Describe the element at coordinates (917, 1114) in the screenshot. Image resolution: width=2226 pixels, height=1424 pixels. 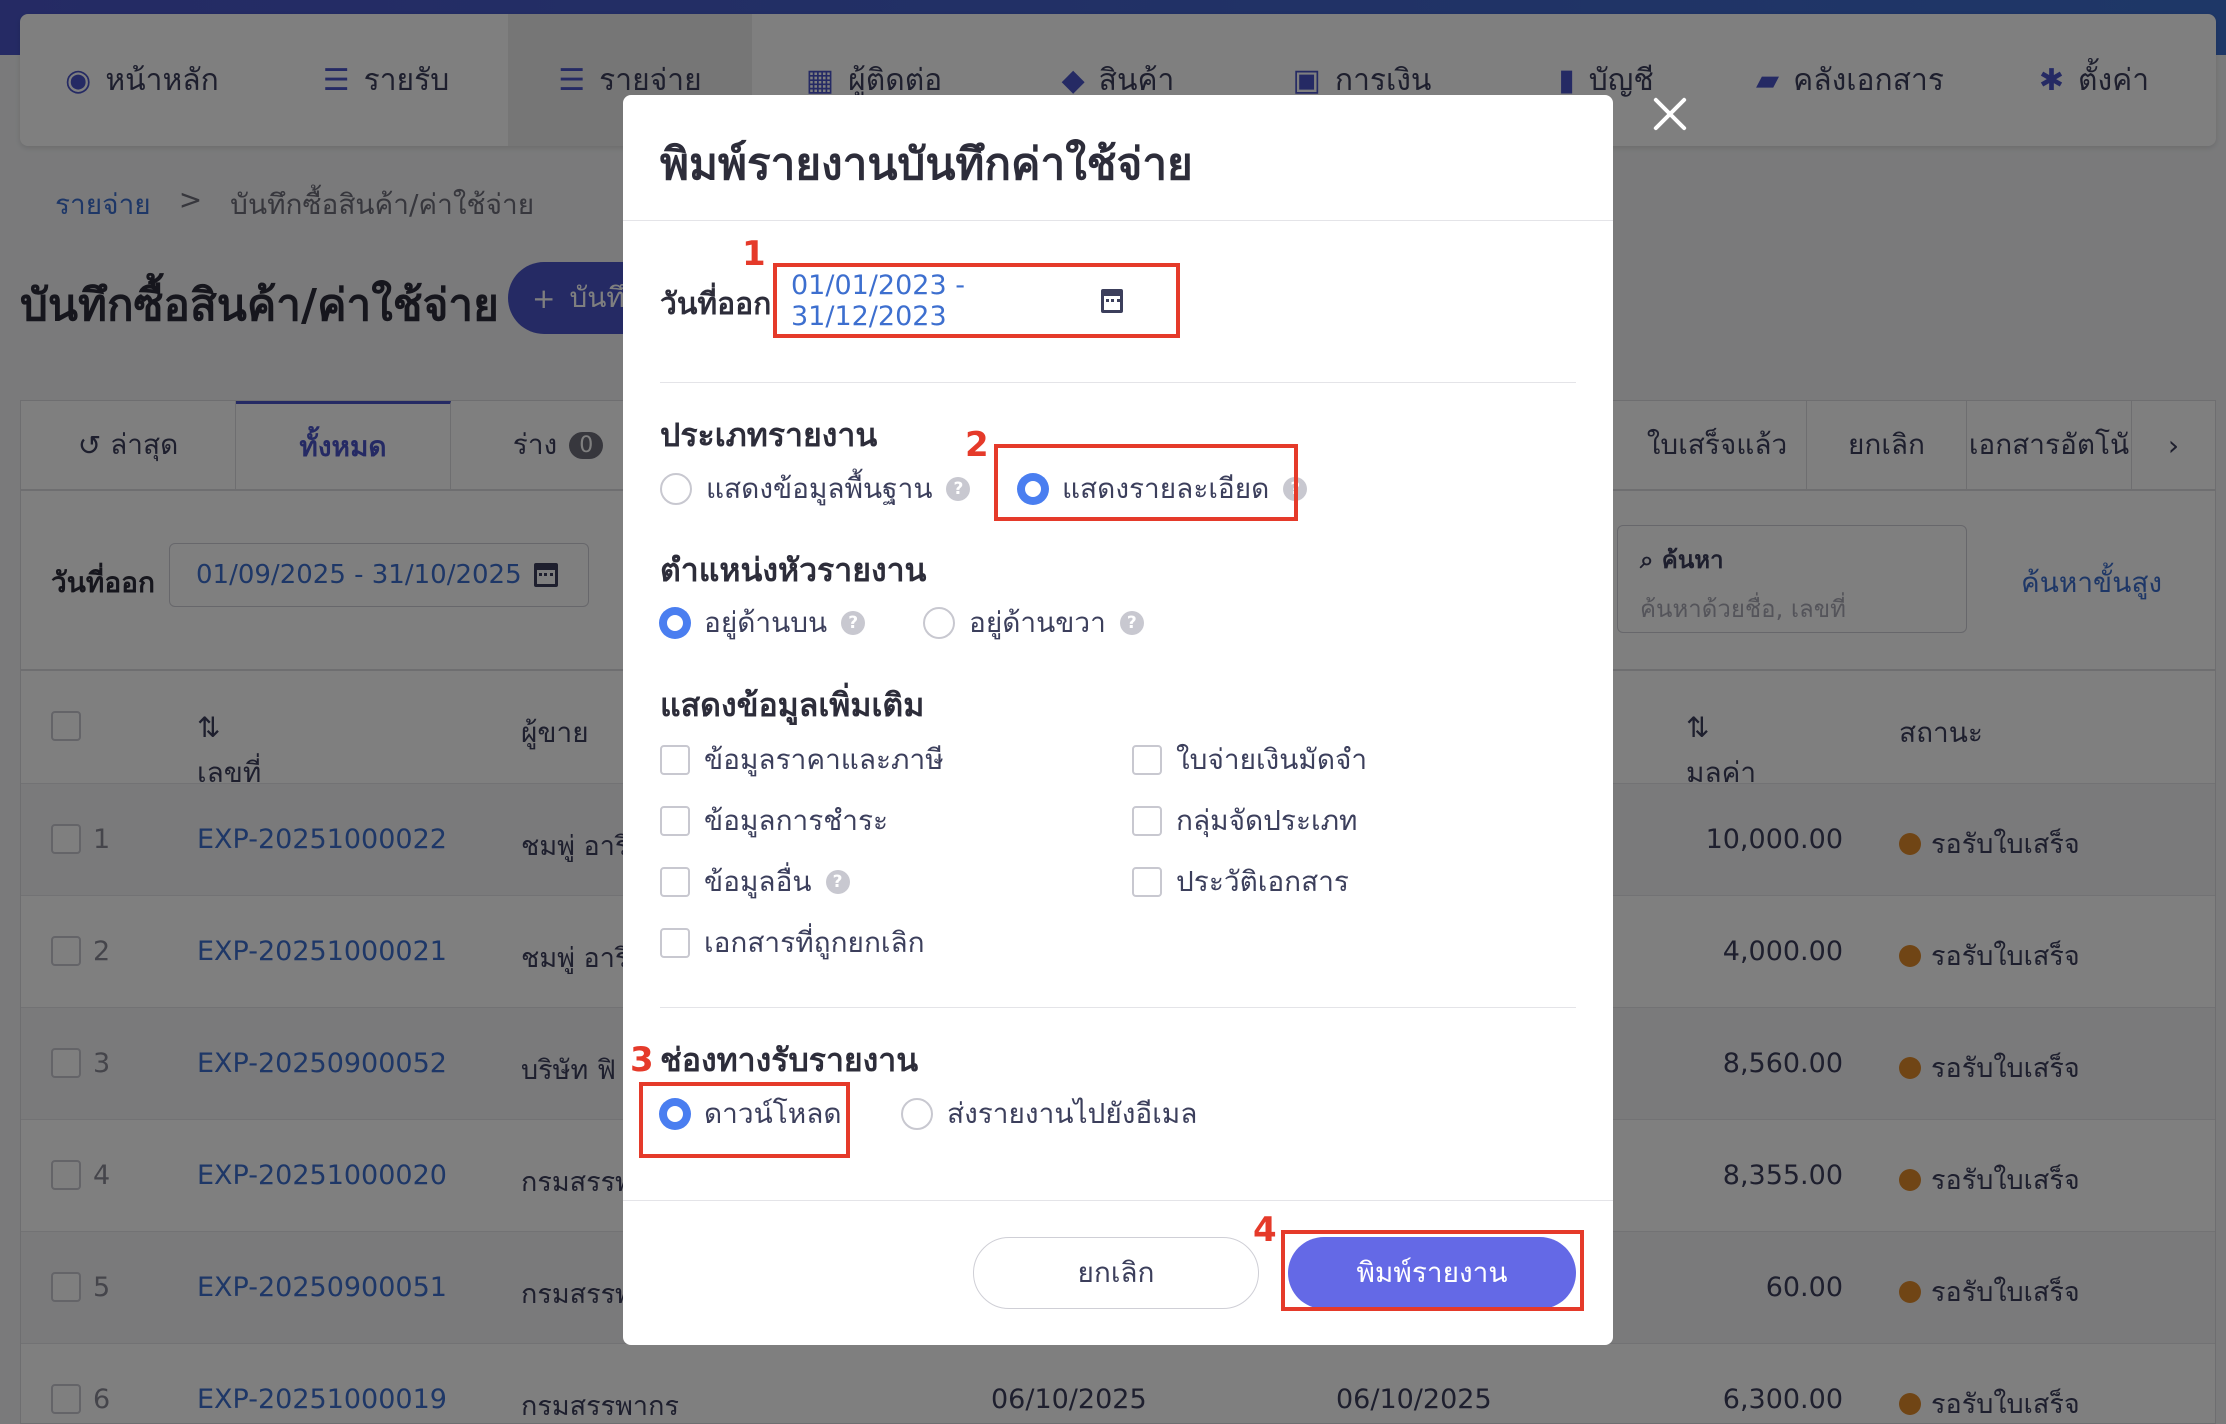
I see `radio-email` at that location.